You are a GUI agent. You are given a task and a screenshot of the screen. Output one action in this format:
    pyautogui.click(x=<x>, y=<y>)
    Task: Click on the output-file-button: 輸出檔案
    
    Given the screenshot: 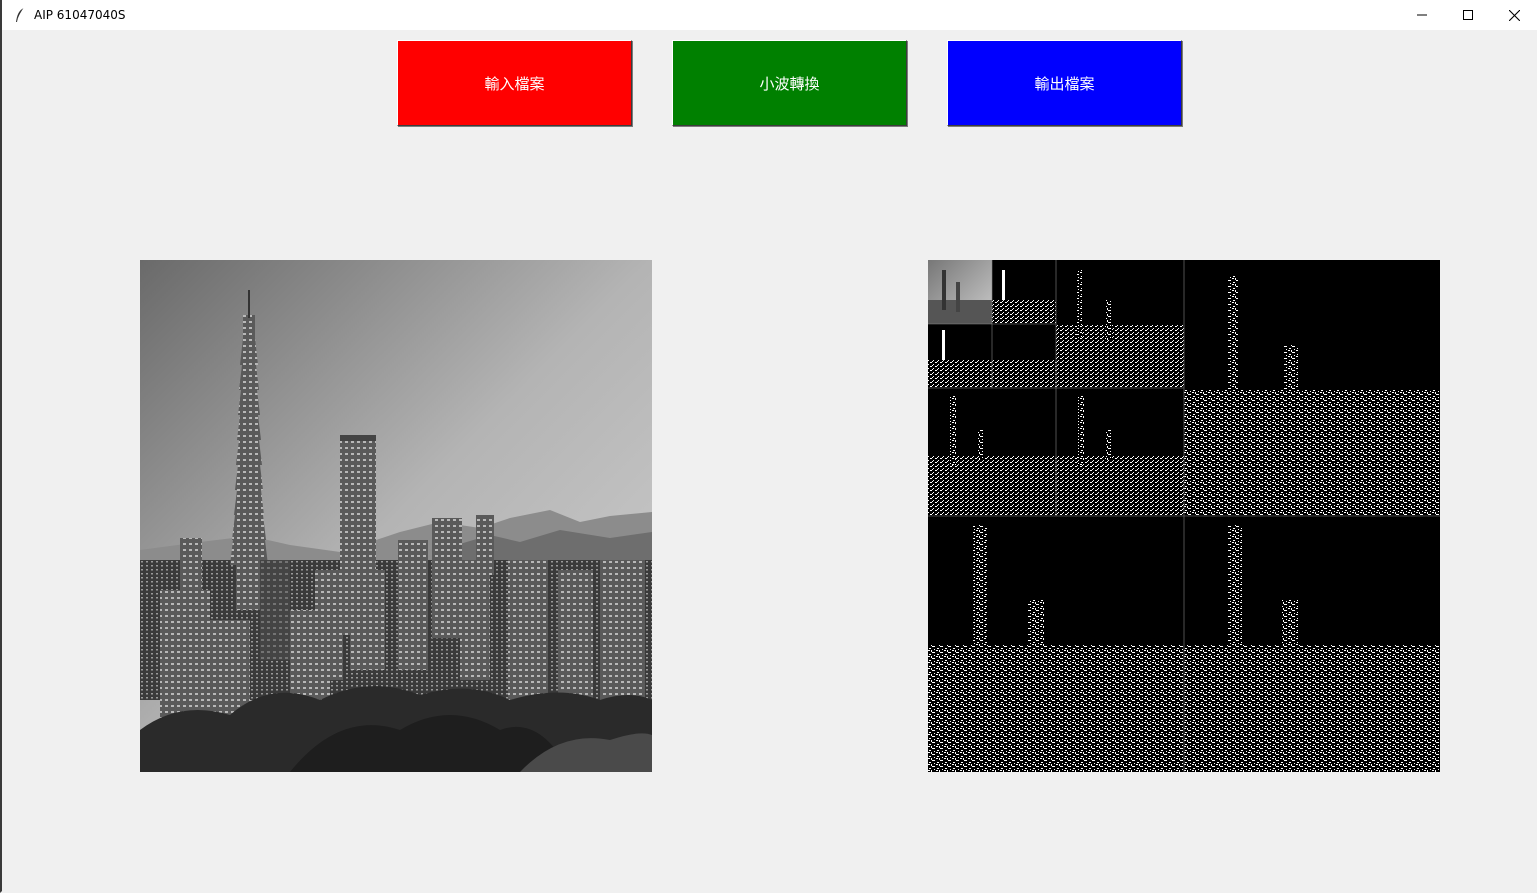 What is the action you would take?
    pyautogui.click(x=1064, y=83)
    